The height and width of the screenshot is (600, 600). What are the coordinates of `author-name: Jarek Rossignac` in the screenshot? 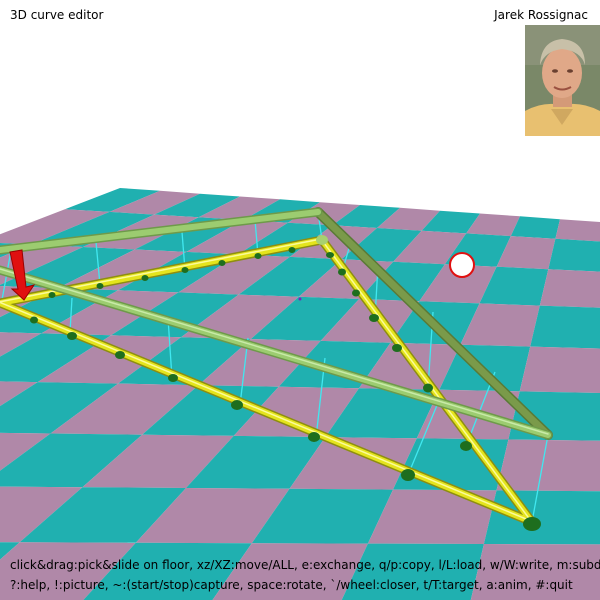 It's located at (541, 15).